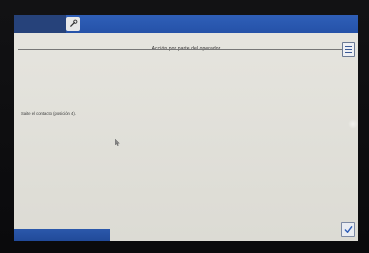 Image resolution: width=369 pixels, height=253 pixels. What do you see at coordinates (348, 46) in the screenshot?
I see `menu-icon` at bounding box center [348, 46].